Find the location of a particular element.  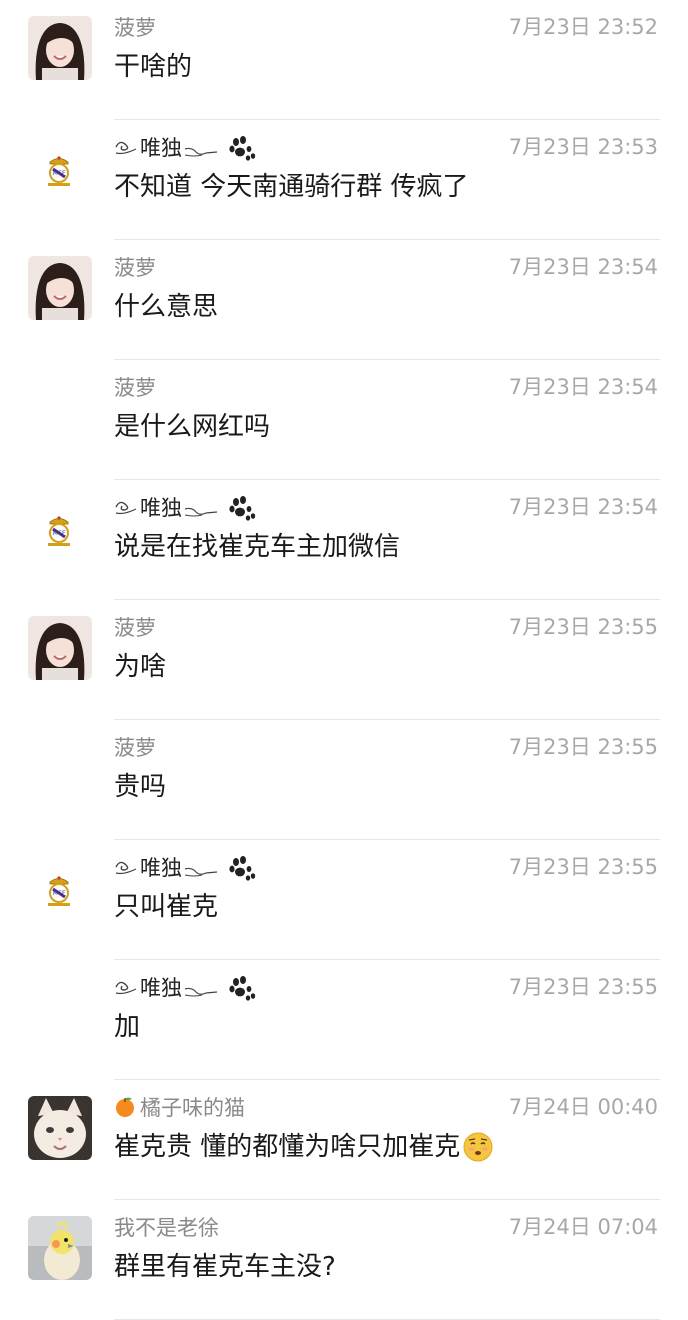

message-text: 为啥 is located at coordinates (140, 667).